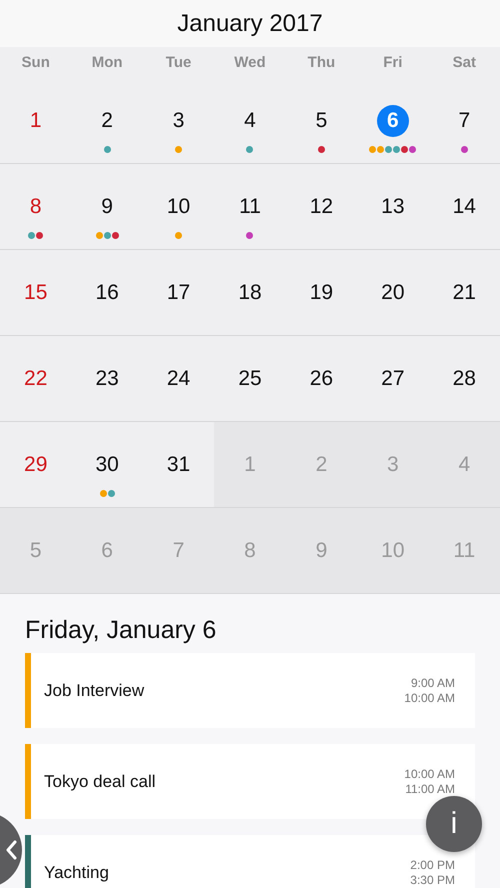  What do you see at coordinates (322, 293) in the screenshot?
I see `day-number: 19` at bounding box center [322, 293].